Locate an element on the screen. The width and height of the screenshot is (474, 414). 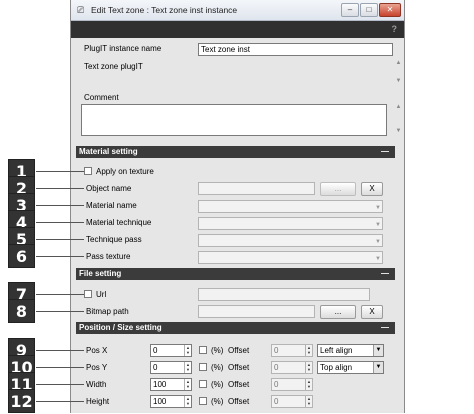
pos-x-offset-value: 0 is located at coordinates (276, 350).